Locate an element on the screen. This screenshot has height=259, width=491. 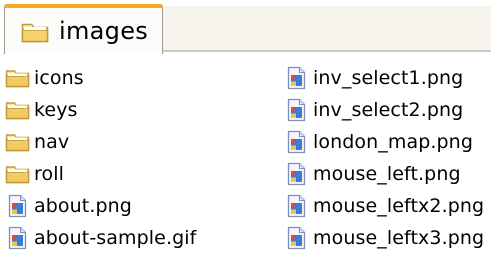
folder-item-roll: roll is located at coordinates (100, 174).